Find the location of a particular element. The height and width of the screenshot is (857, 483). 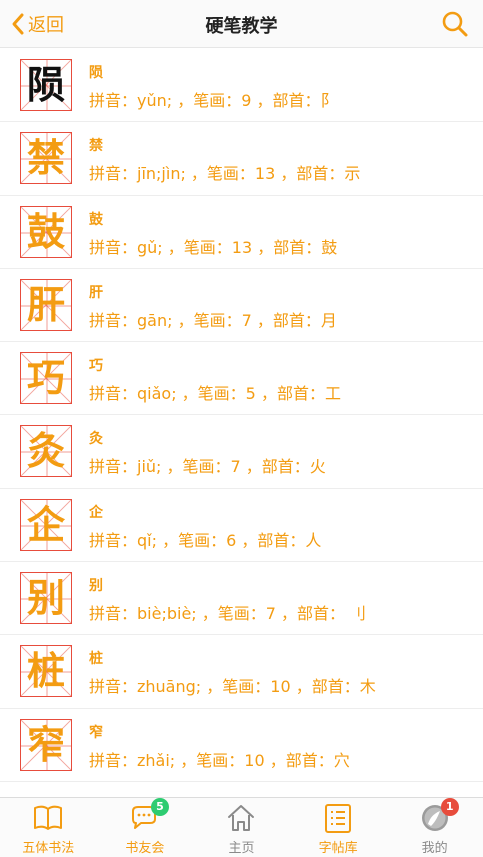

character-glyph: 陨 is located at coordinates (45, 85).